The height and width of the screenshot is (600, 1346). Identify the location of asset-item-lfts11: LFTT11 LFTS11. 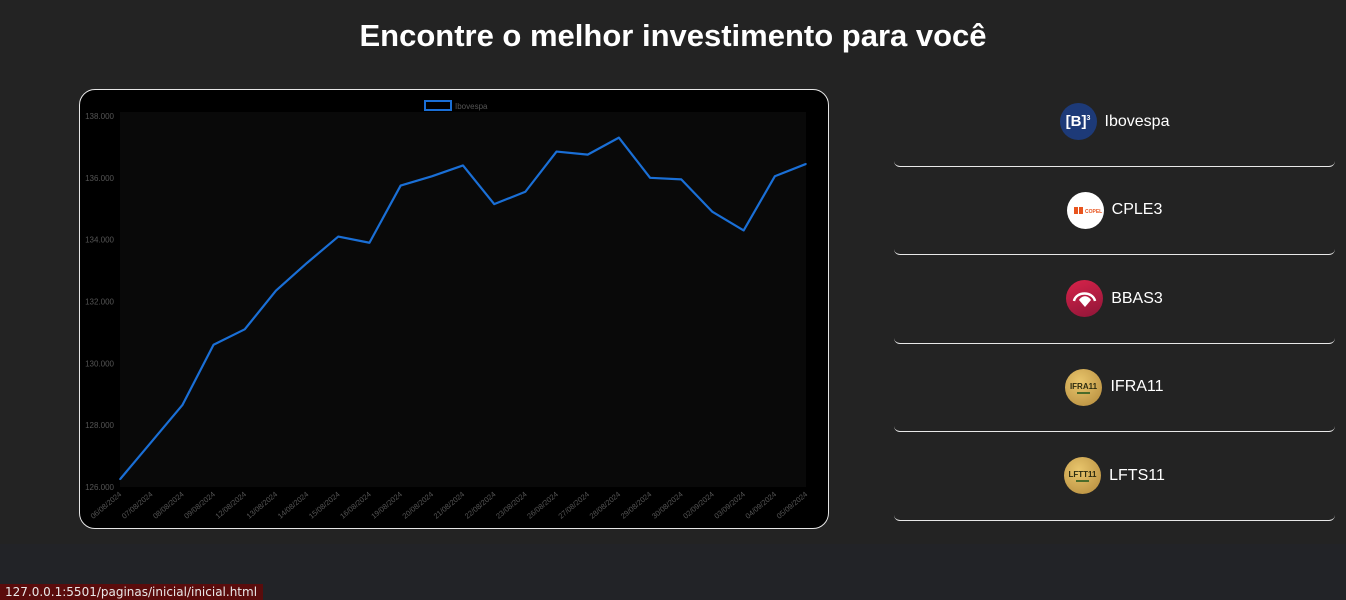
(1114, 476).